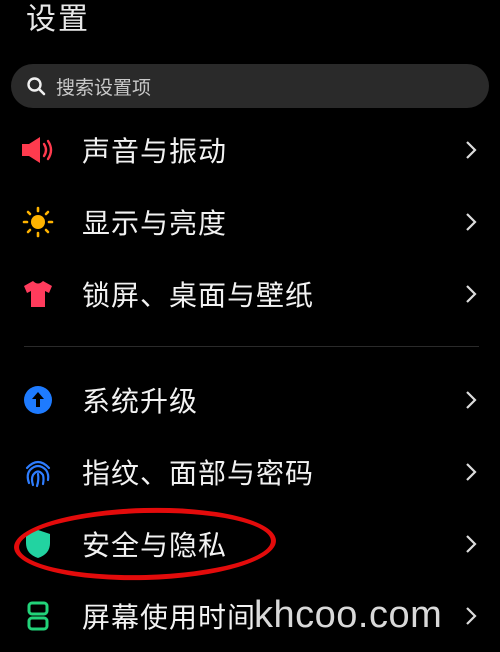  I want to click on settings-item-biometrics: 指纹、面部与密码, so click(250, 472).